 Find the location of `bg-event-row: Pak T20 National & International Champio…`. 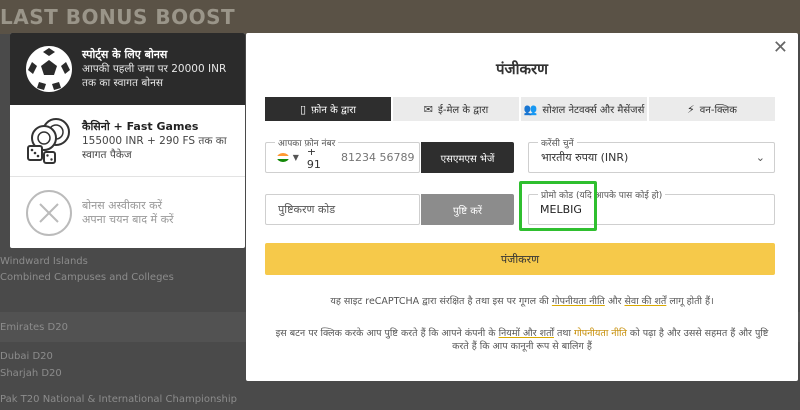

bg-event-row: Pak T20 National & International Champio… is located at coordinates (118, 399).